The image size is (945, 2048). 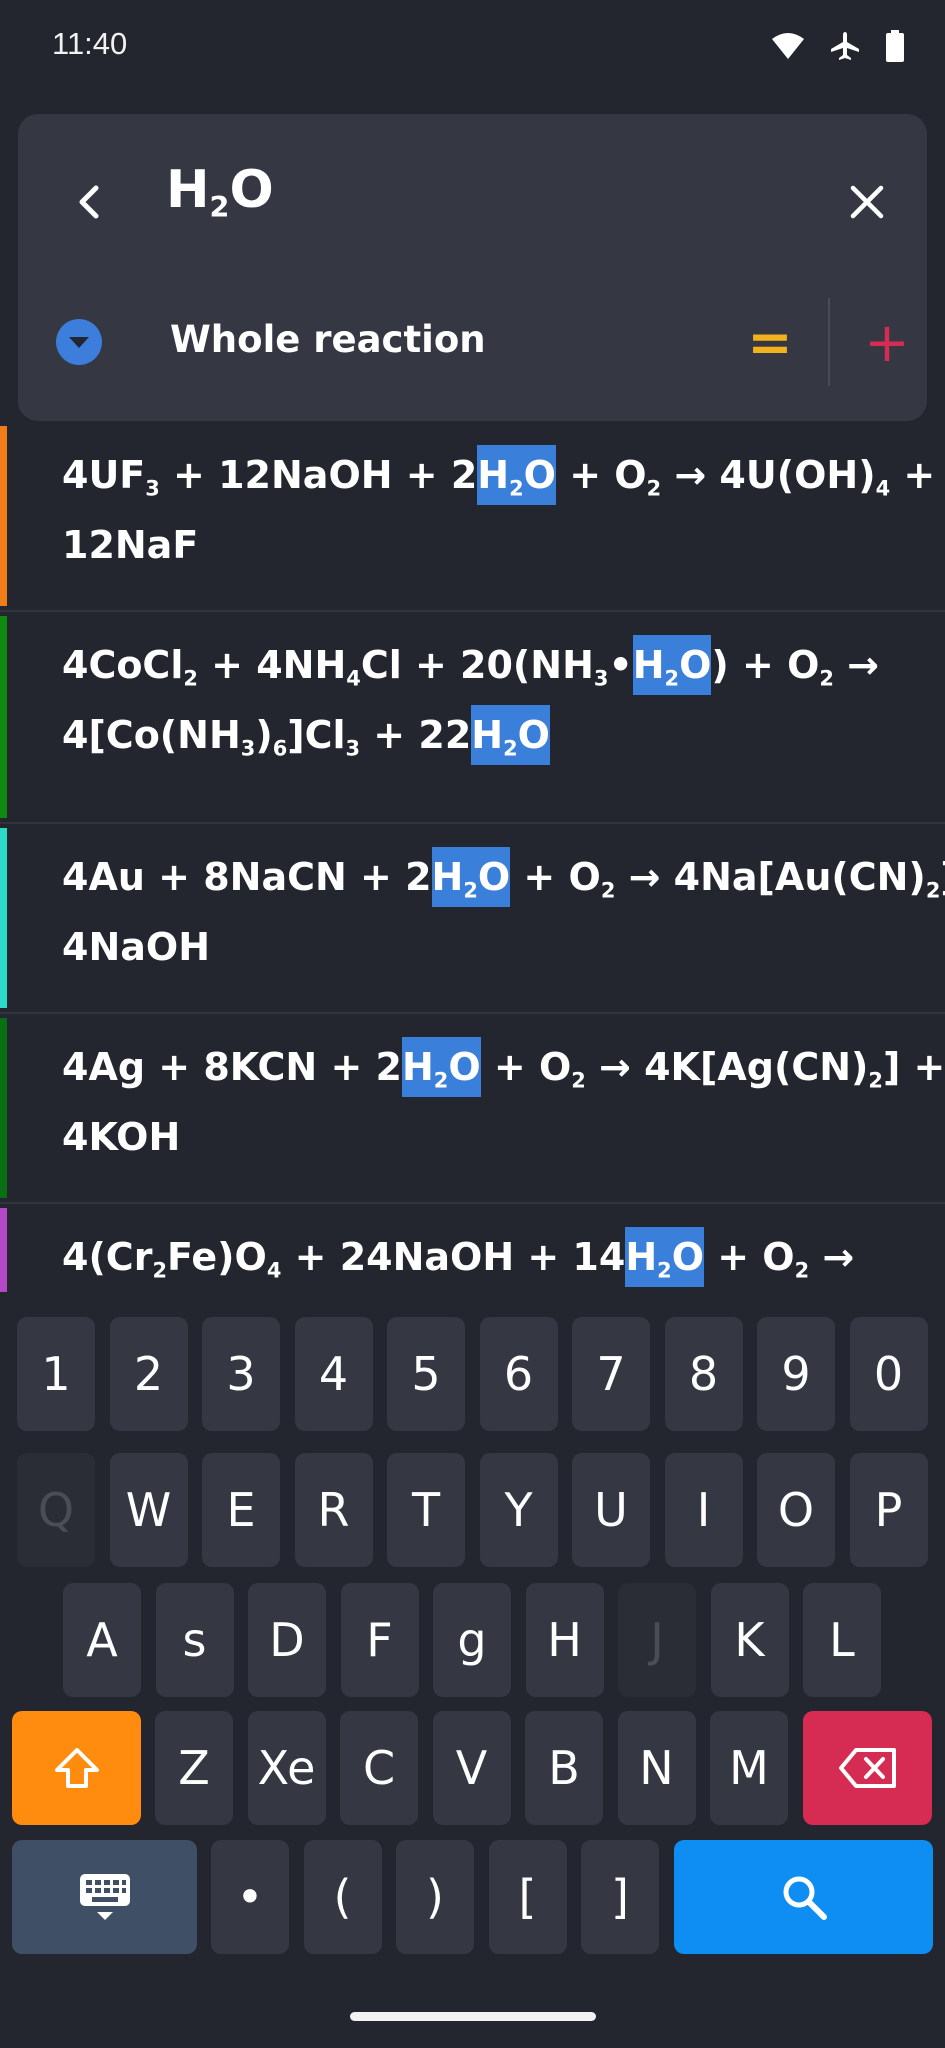 What do you see at coordinates (56, 1510) in the screenshot?
I see `key-q: Q` at bounding box center [56, 1510].